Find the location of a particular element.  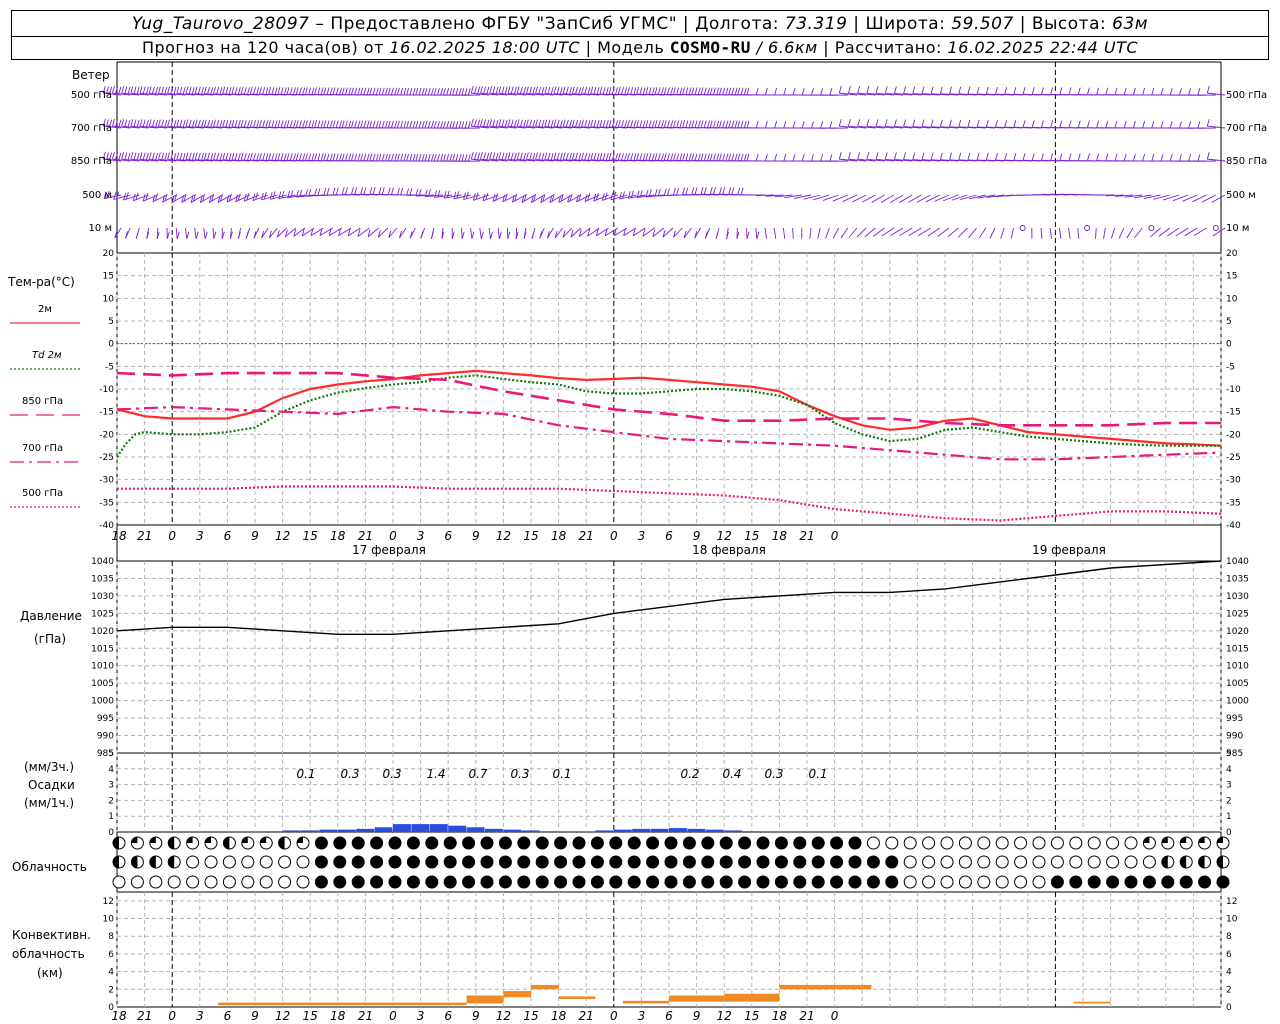

wind-level-label-left: 700 гПа is located at coordinates (91, 128).